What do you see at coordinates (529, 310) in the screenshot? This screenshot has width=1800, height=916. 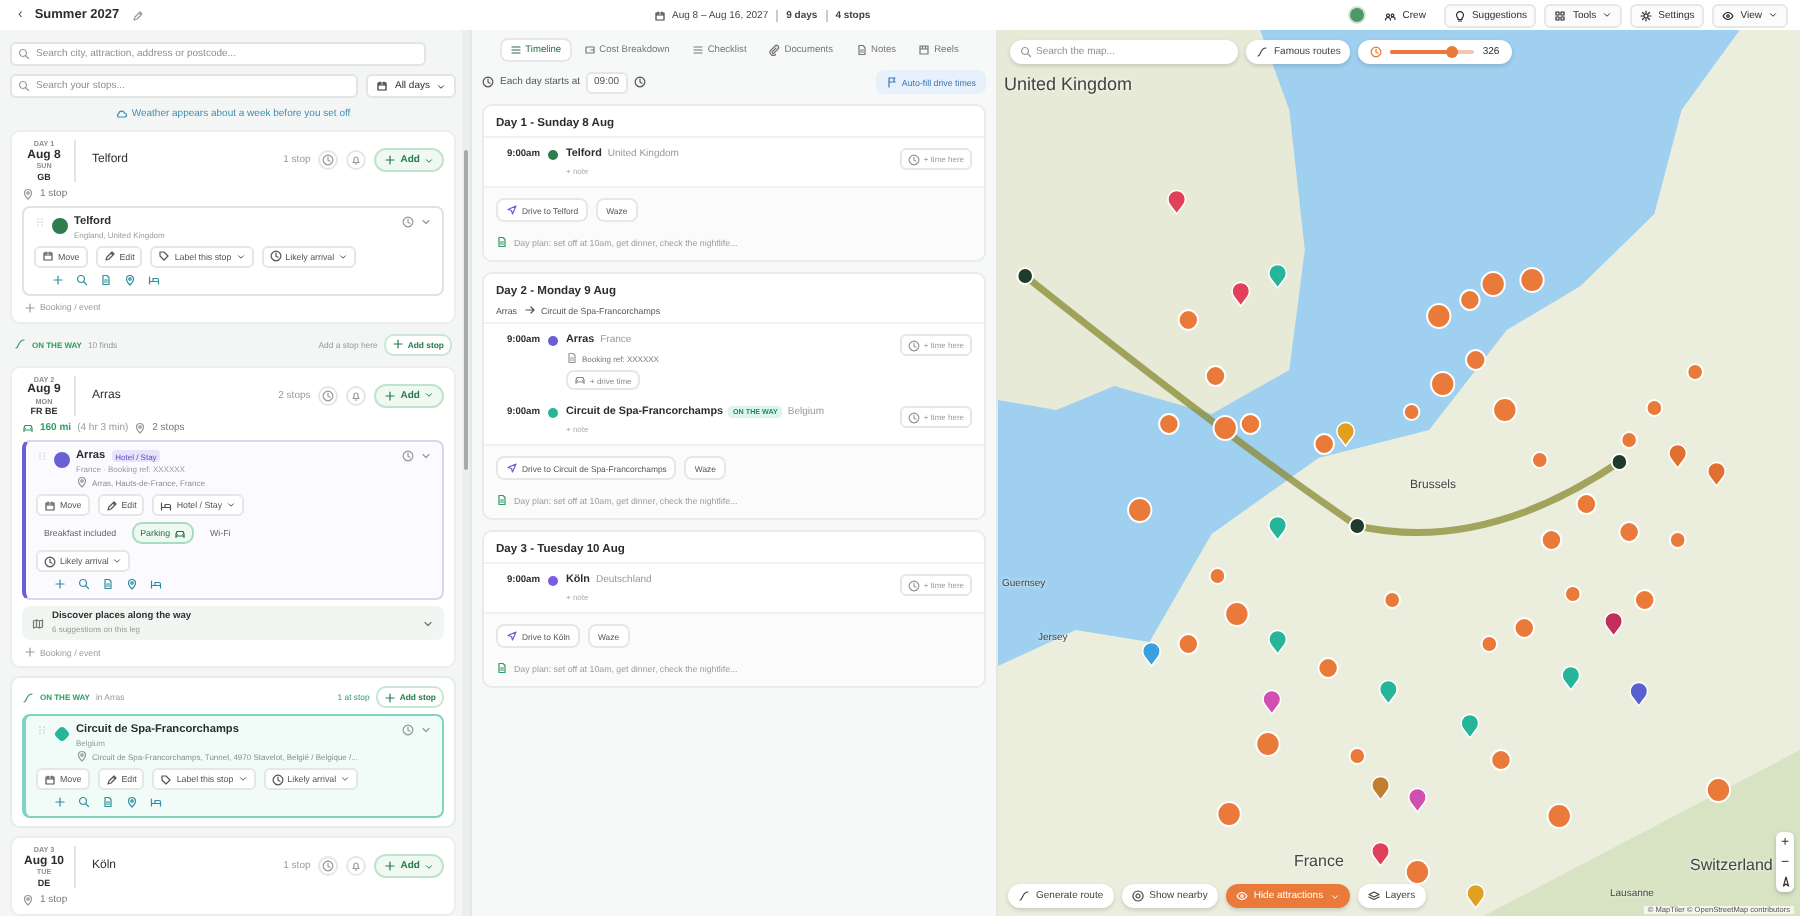 I see `arrow-right-icon` at bounding box center [529, 310].